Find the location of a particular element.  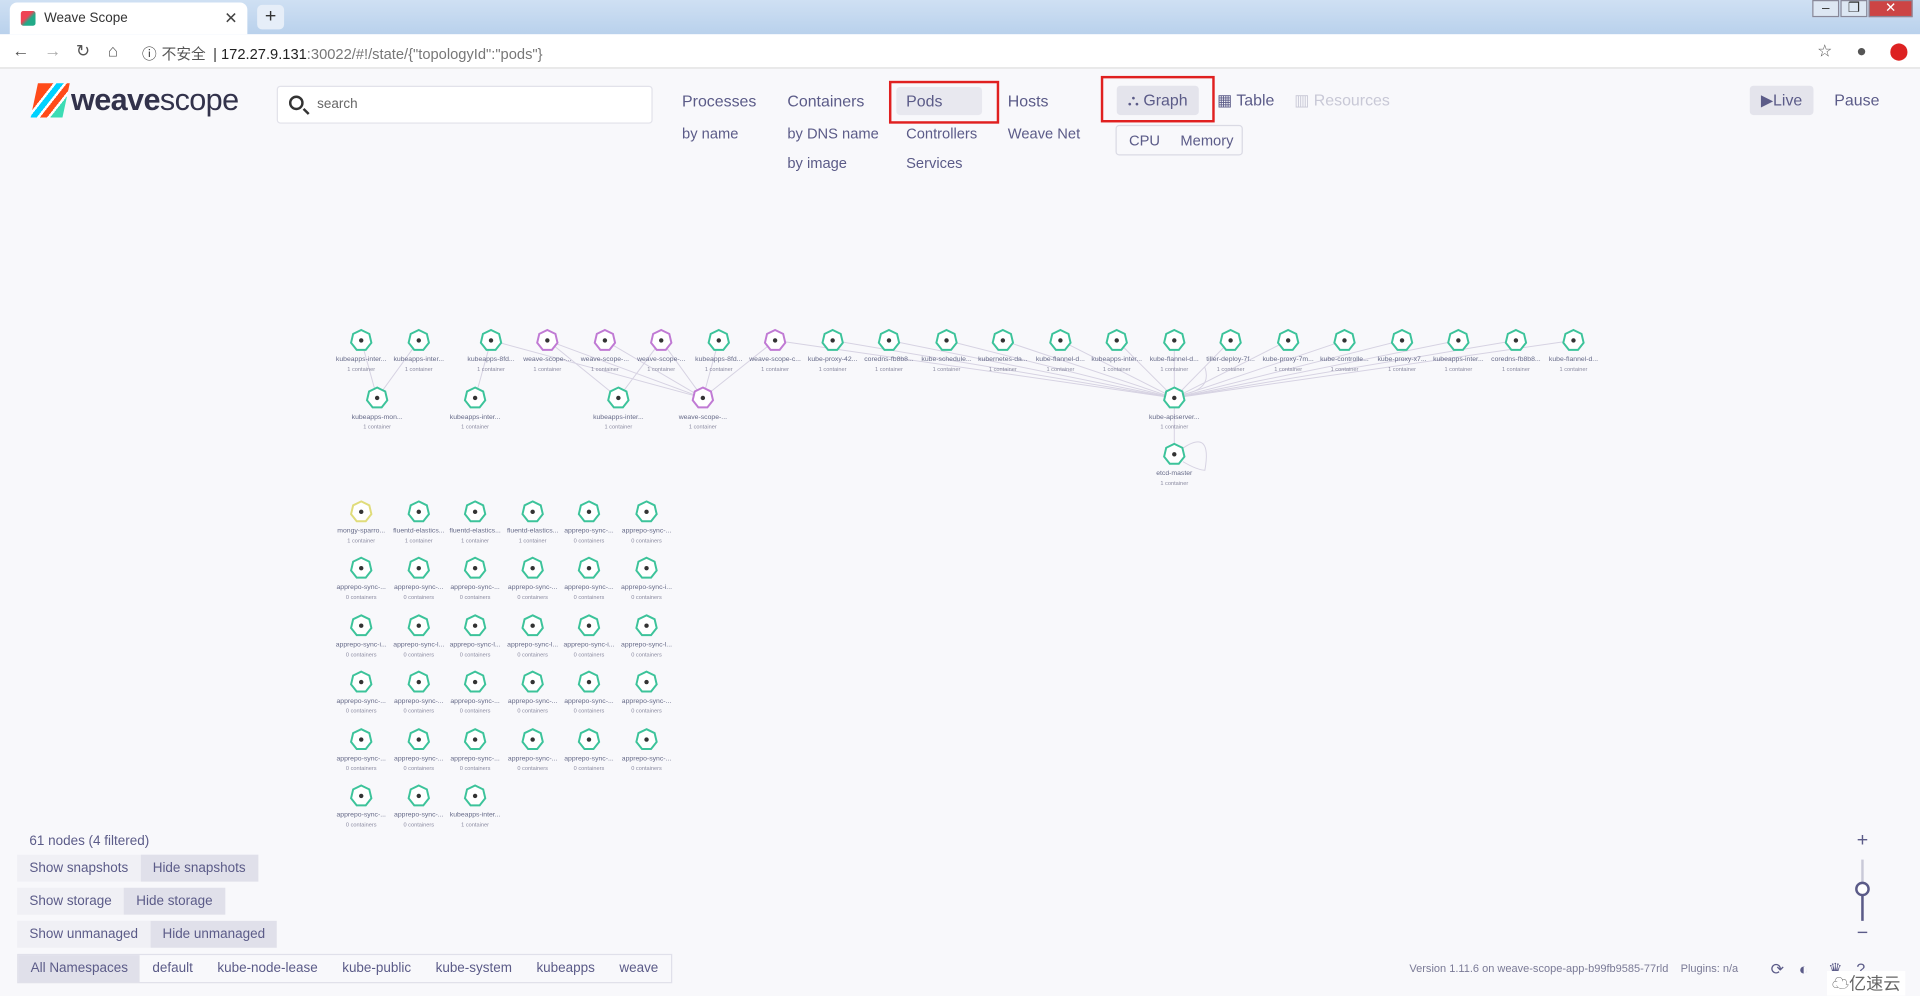

namespace-weave: weave is located at coordinates (638, 968).